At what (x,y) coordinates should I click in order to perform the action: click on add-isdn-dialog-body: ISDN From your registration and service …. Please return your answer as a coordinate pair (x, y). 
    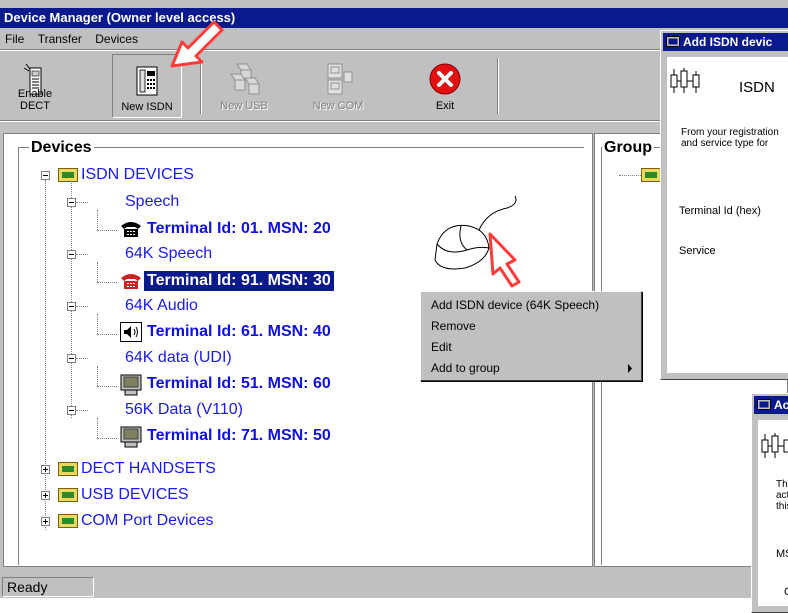
    Looking at the image, I should click on (727, 215).